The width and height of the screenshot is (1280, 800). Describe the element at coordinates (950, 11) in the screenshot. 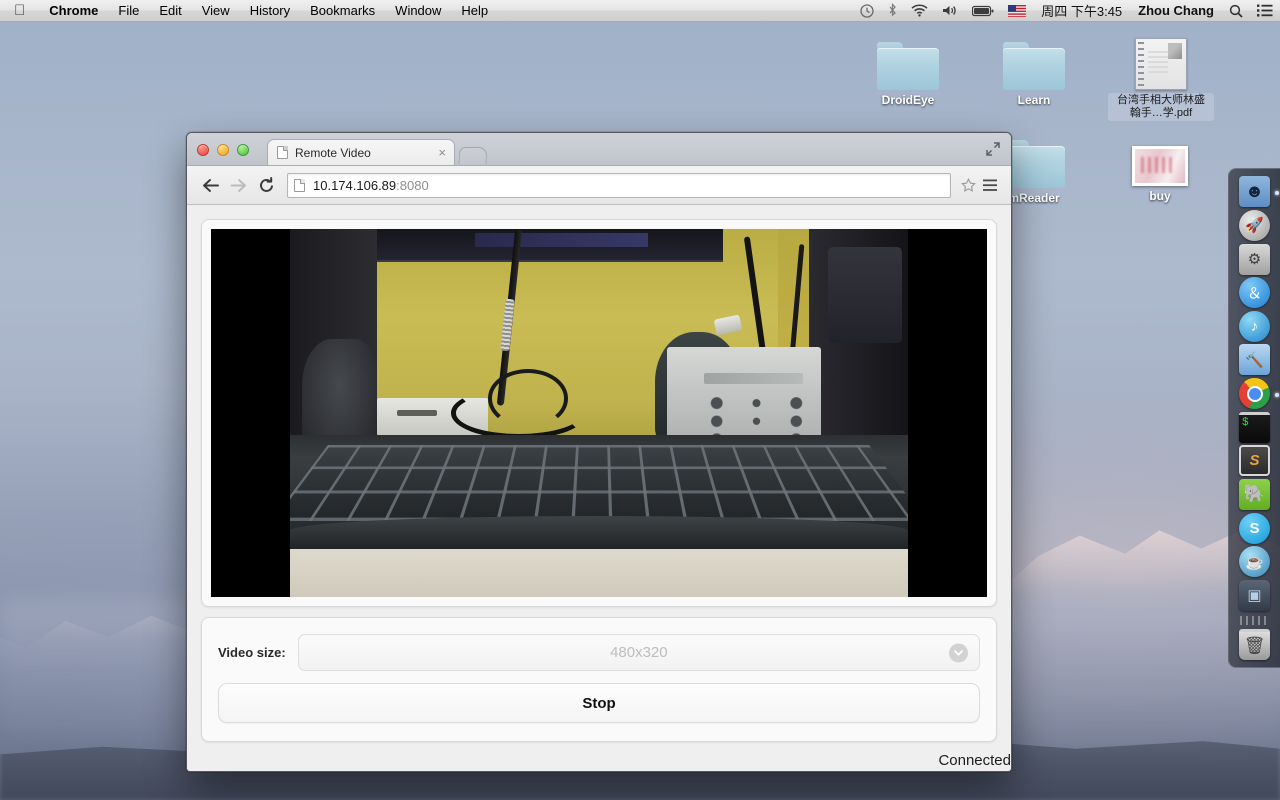

I see `volume-icon` at that location.